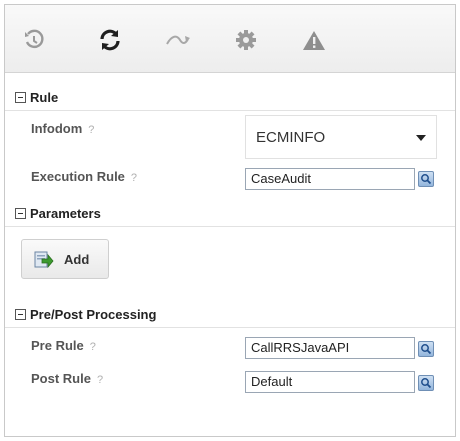 This screenshot has height=441, width=460. I want to click on rule-section-header: Rule, so click(230, 98).